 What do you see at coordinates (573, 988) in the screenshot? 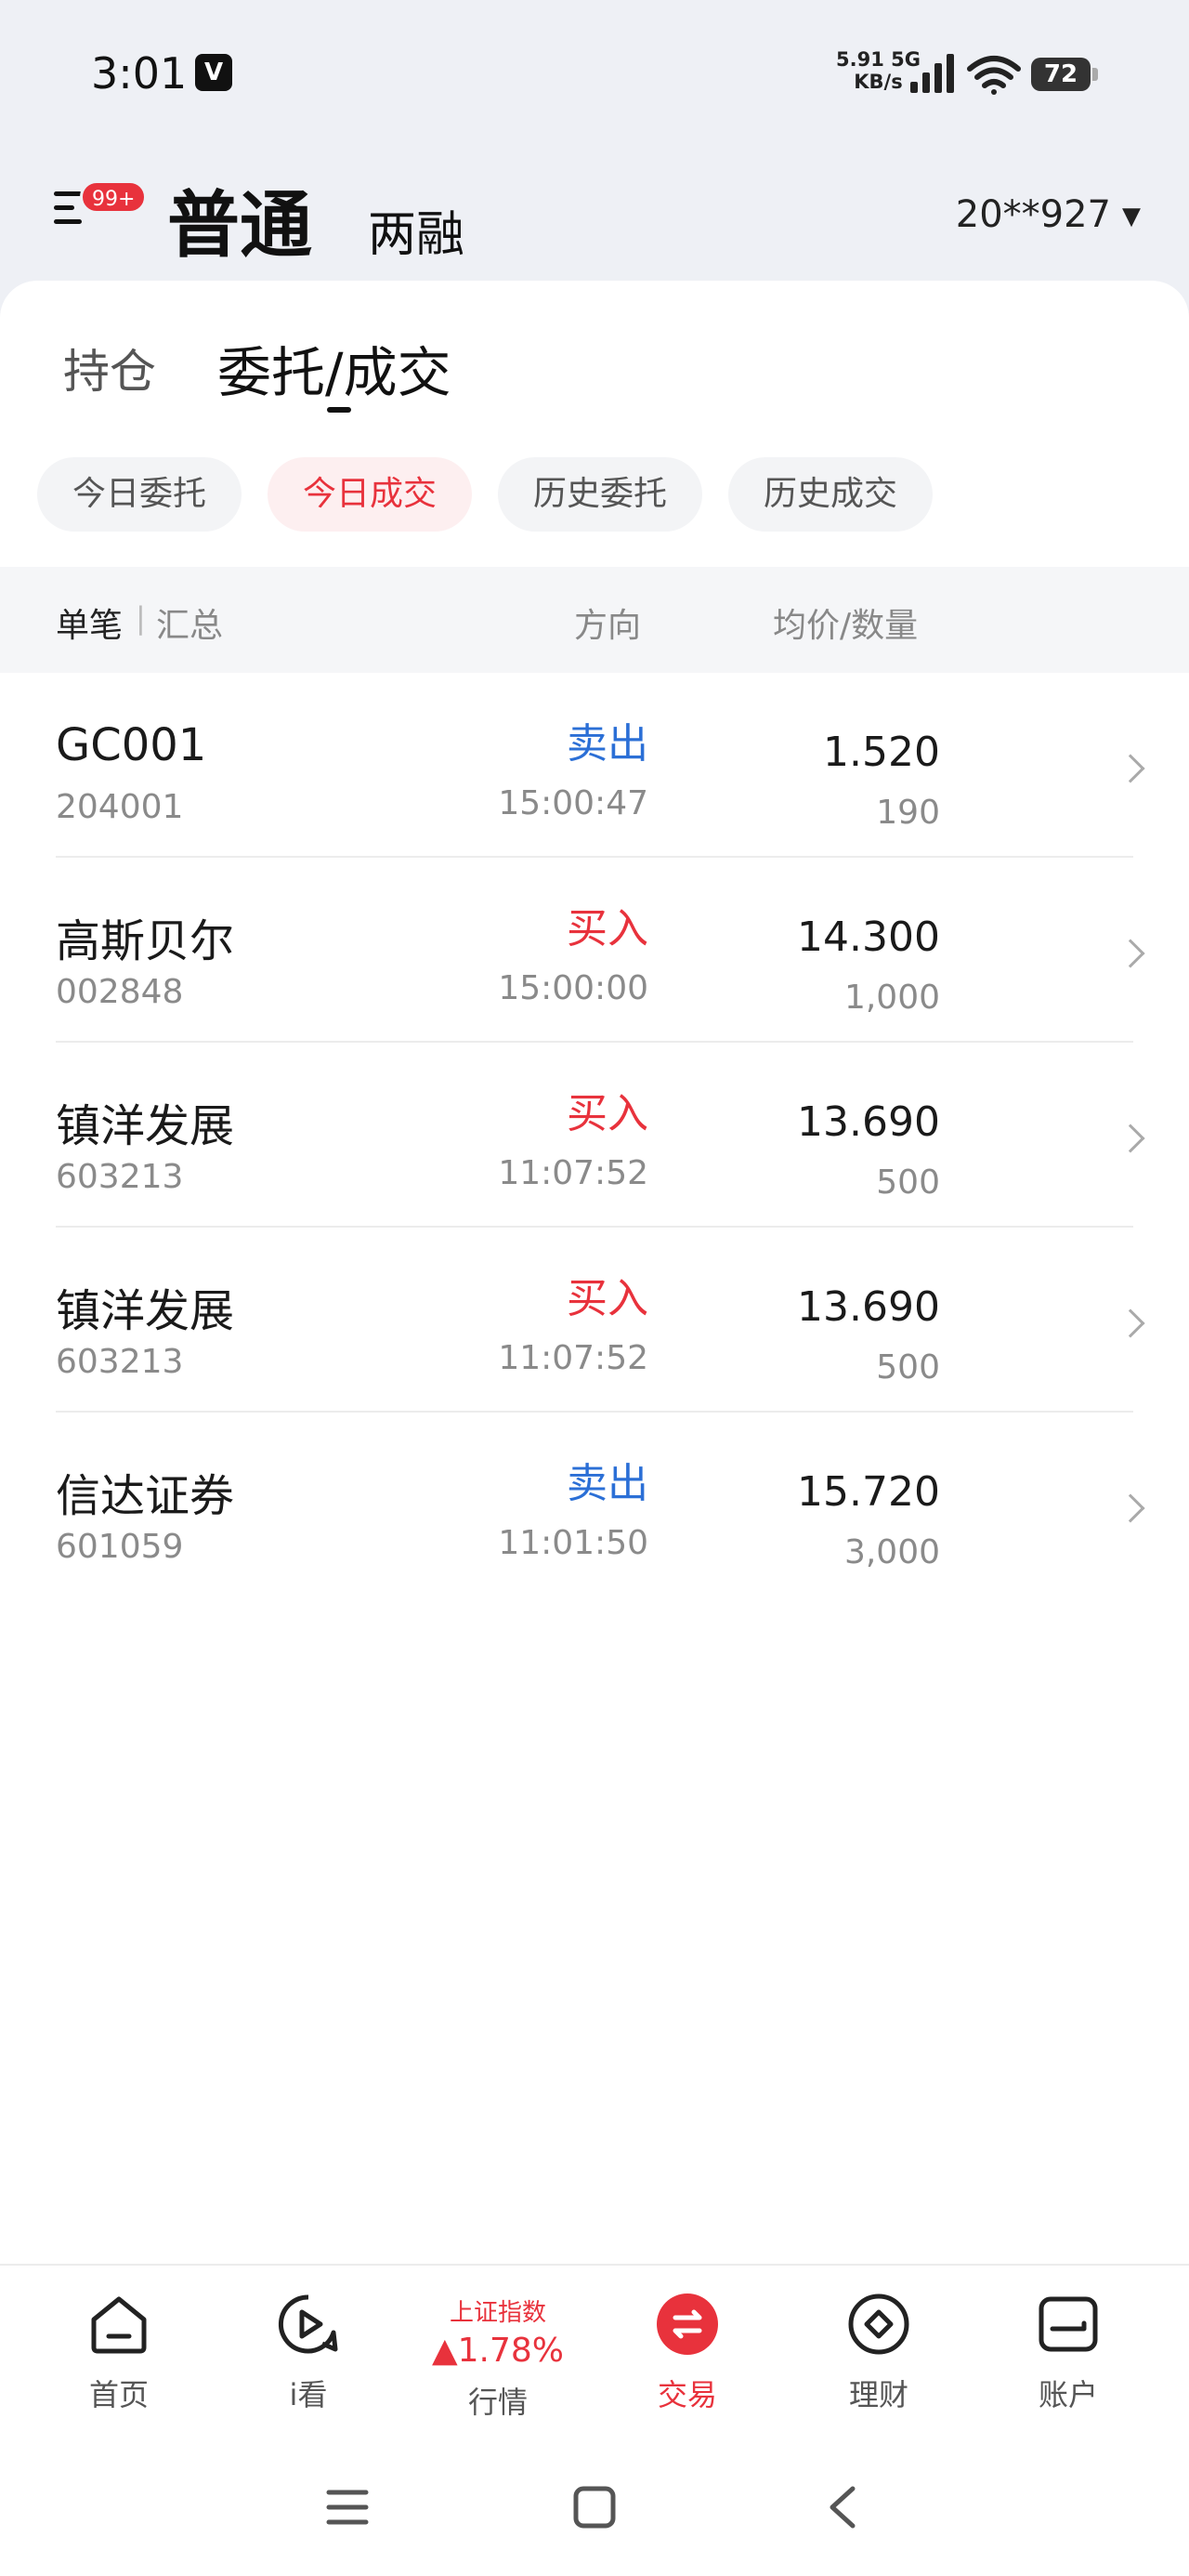
I see `trade-time: 15:00:00` at bounding box center [573, 988].